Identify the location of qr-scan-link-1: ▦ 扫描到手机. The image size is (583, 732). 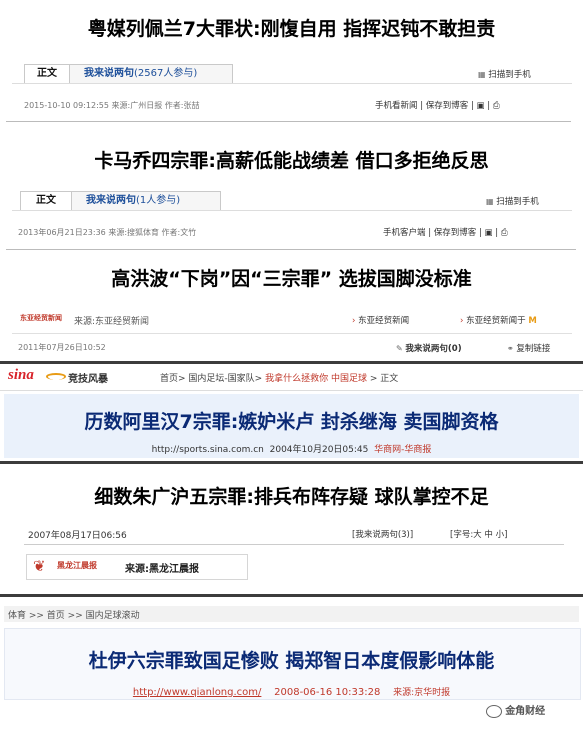
(504, 74).